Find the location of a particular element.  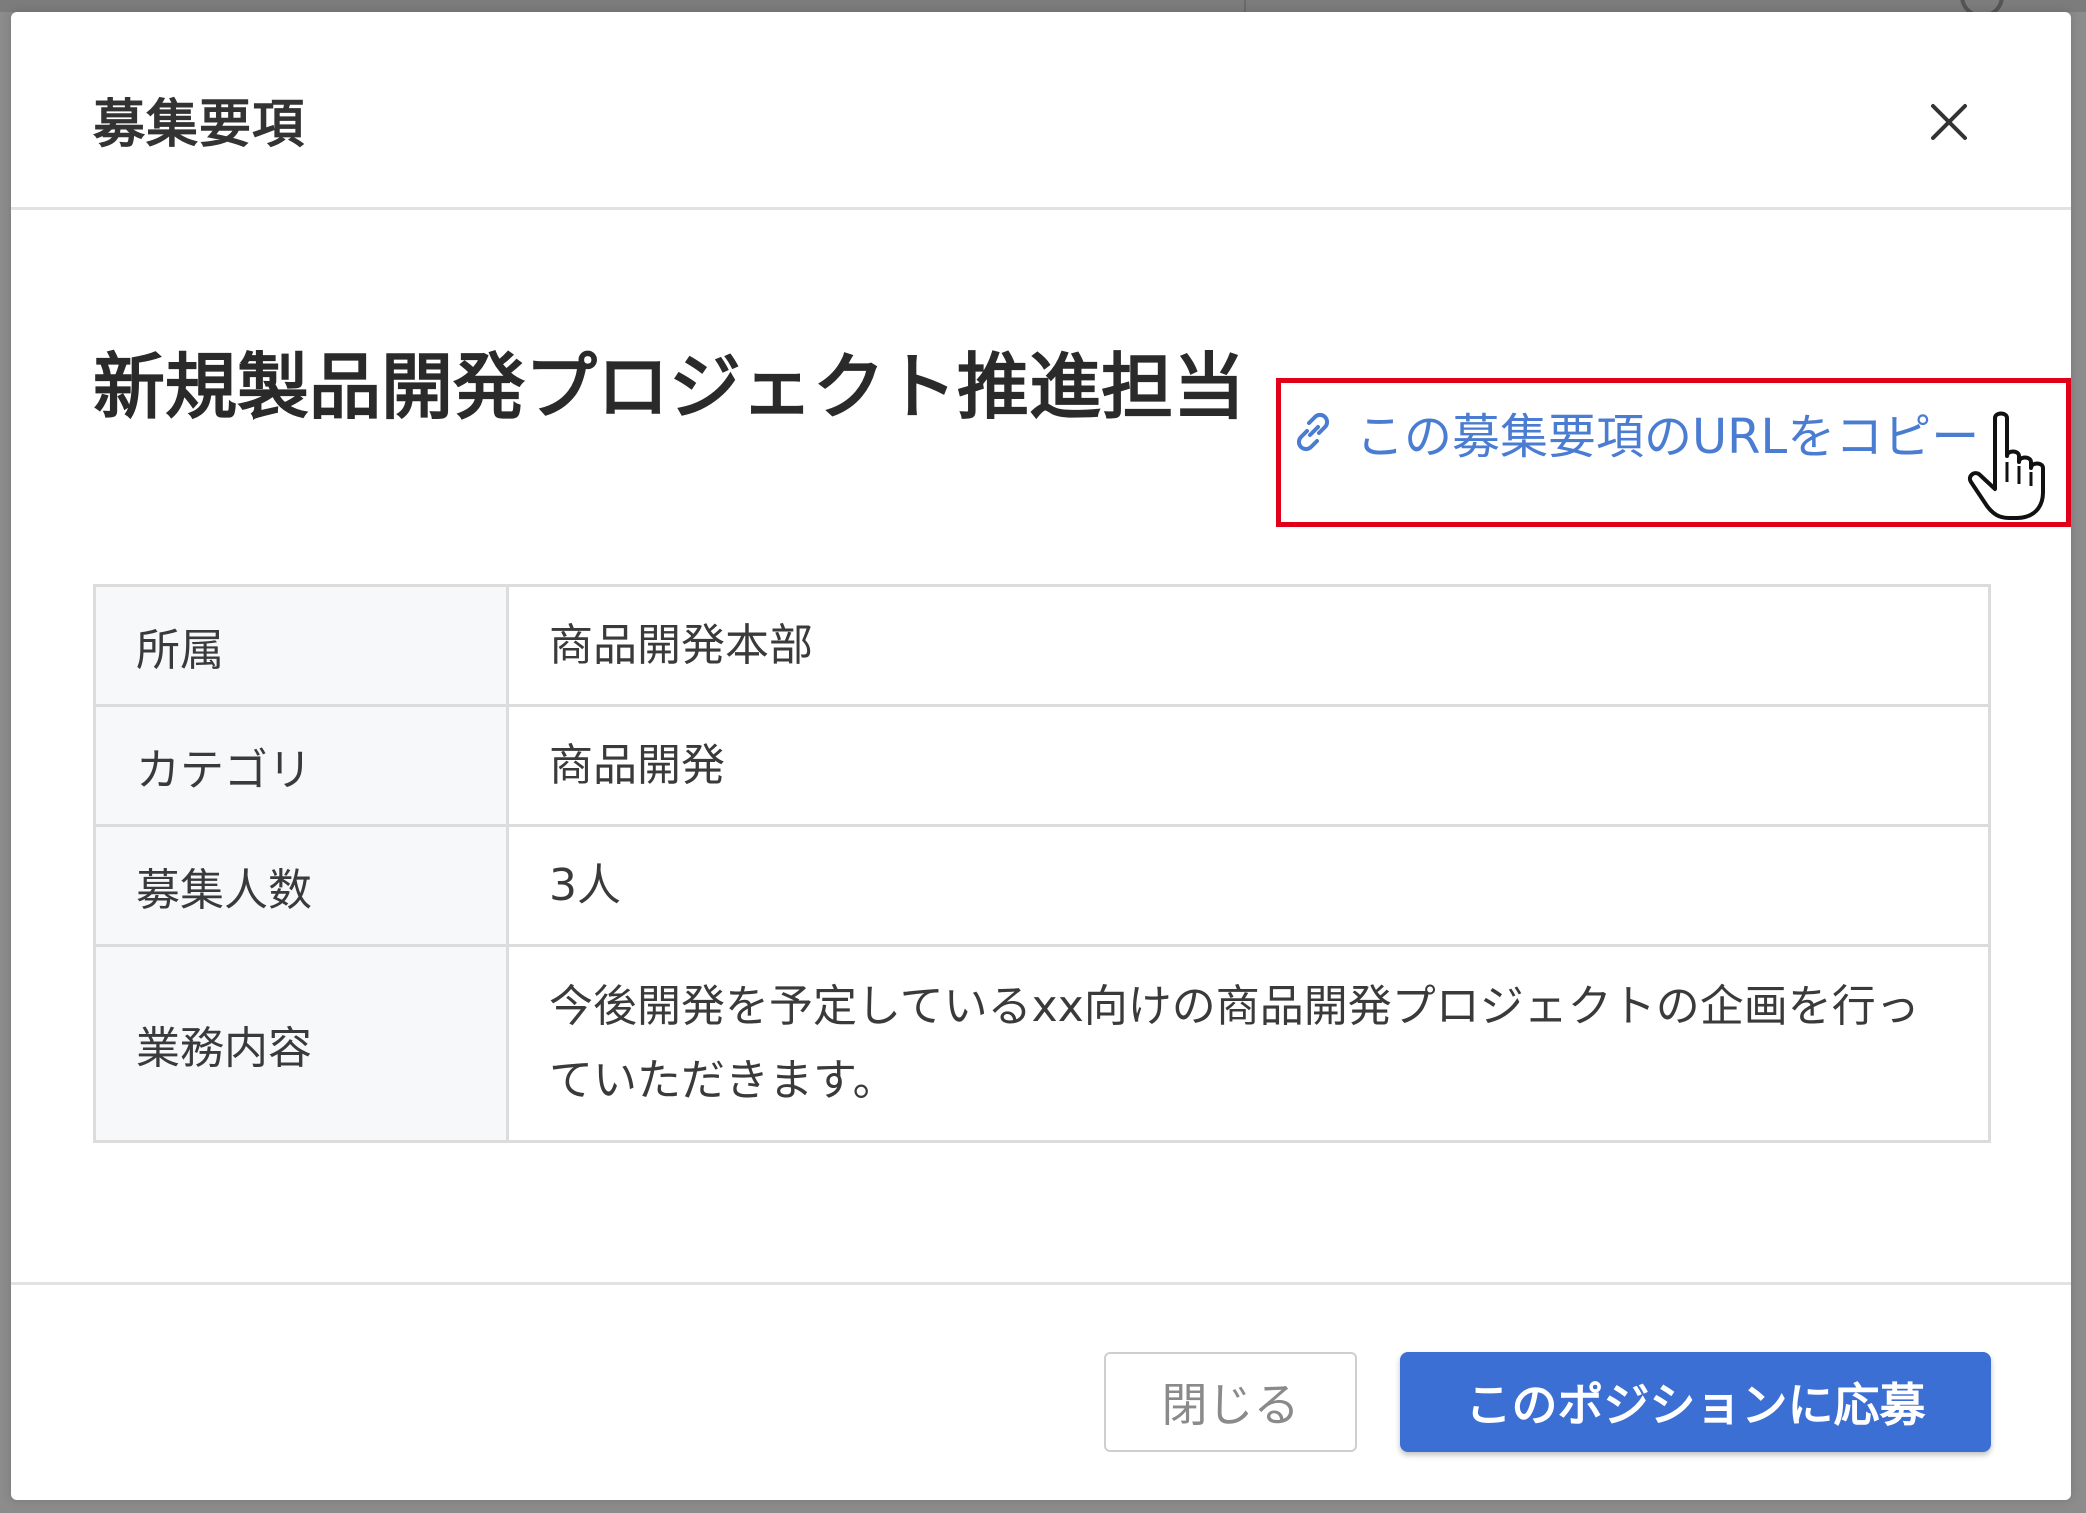

close-button is located at coordinates (1949, 122).